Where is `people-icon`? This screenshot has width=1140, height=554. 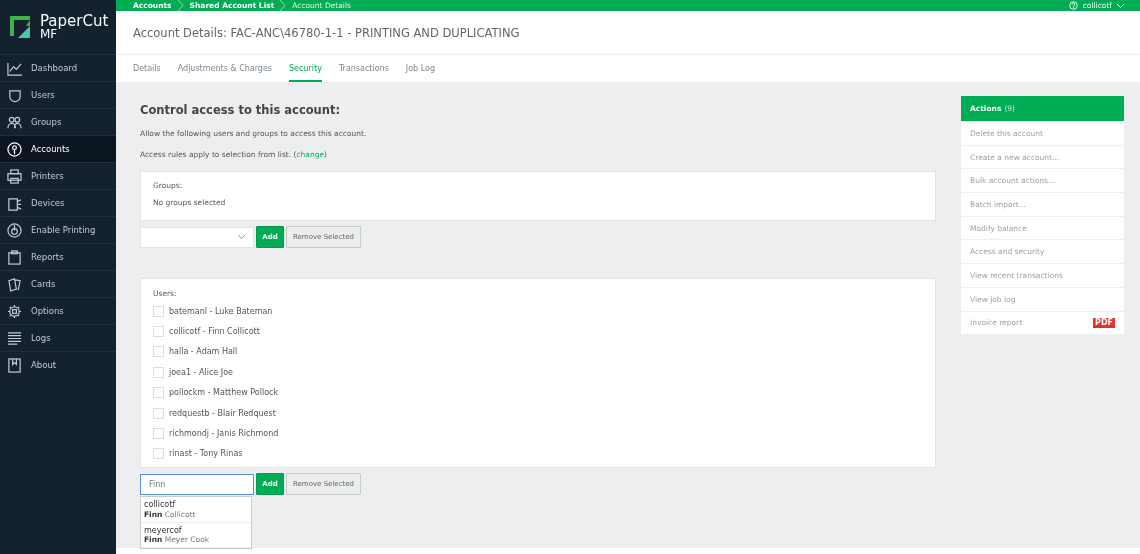
people-icon is located at coordinates (14, 122).